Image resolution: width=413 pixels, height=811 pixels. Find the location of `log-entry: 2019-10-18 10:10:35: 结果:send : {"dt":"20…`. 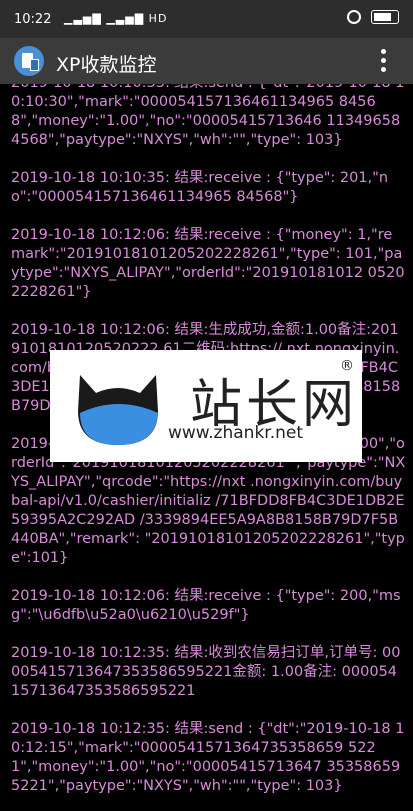

log-entry: 2019-10-18 10:10:35: 结果:send : {"dt":"20… is located at coordinates (207, 116).